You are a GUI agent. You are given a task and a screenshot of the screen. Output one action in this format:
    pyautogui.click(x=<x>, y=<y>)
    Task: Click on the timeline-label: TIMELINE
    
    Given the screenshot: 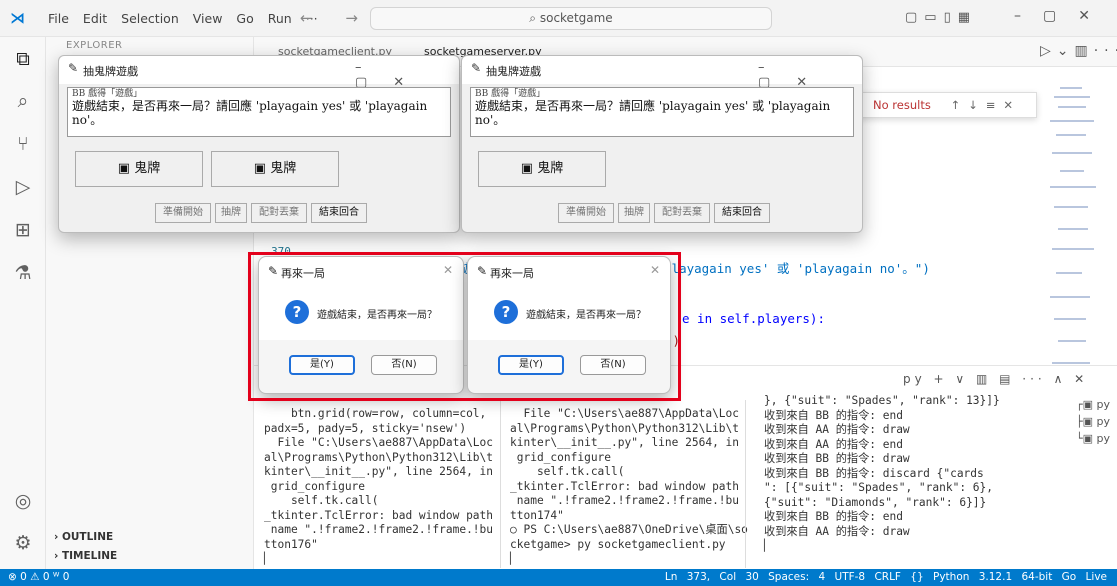 What is the action you would take?
    pyautogui.click(x=89, y=556)
    